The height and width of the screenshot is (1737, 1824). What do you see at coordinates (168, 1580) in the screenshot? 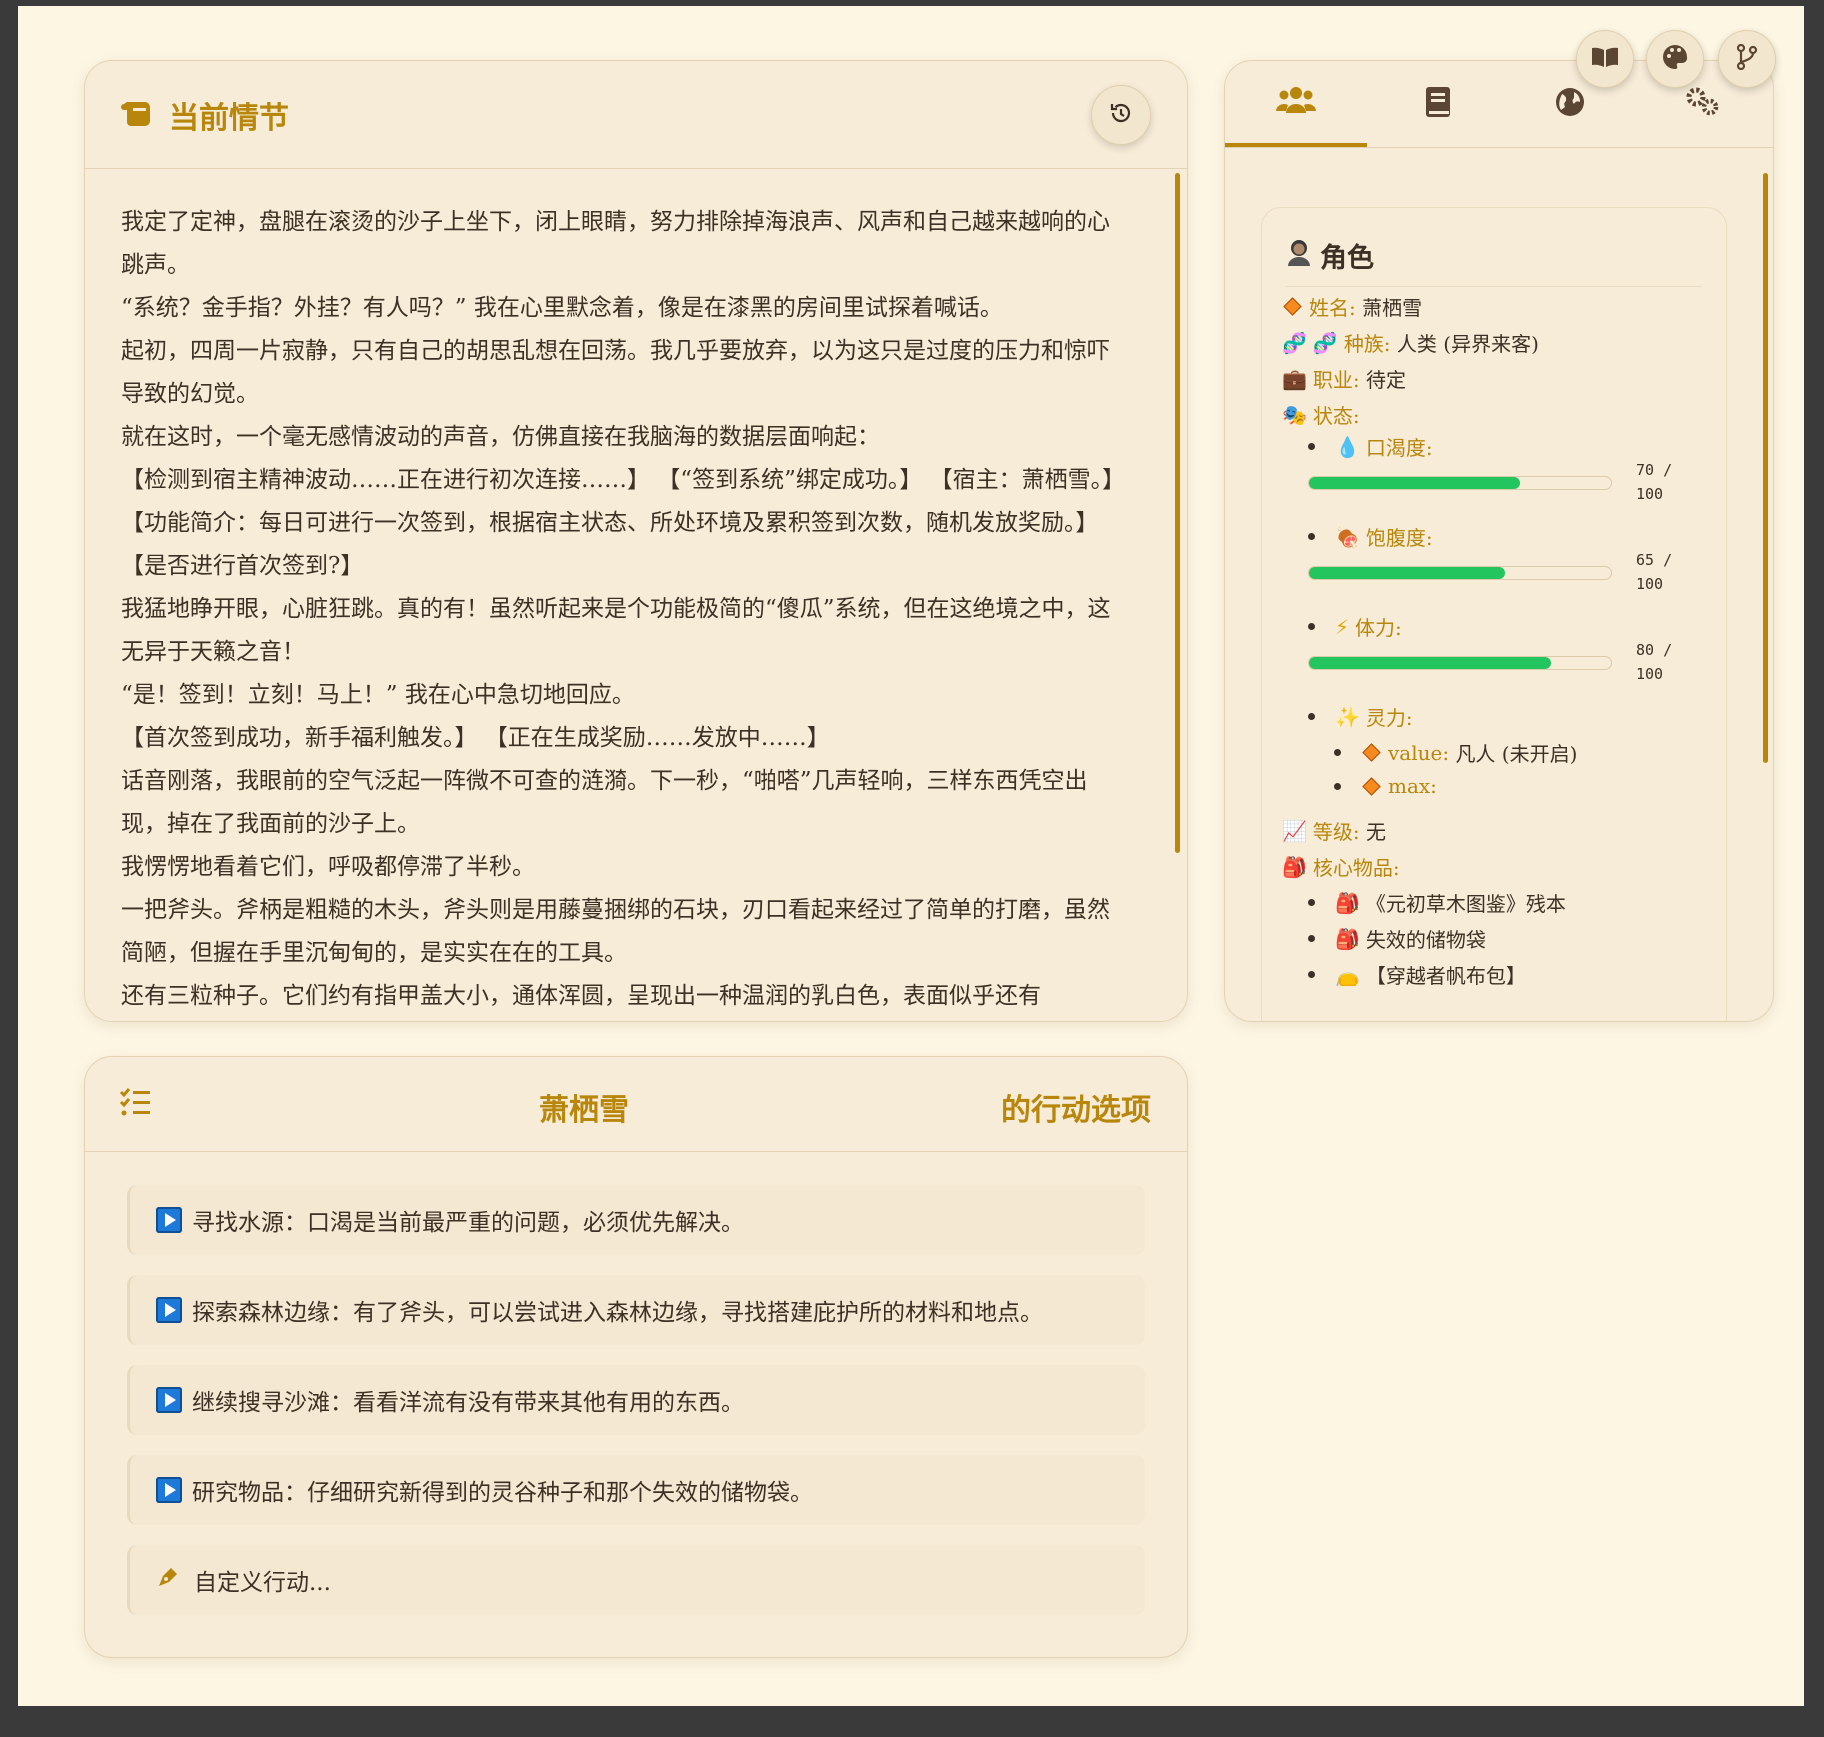
I see `pen-icon` at bounding box center [168, 1580].